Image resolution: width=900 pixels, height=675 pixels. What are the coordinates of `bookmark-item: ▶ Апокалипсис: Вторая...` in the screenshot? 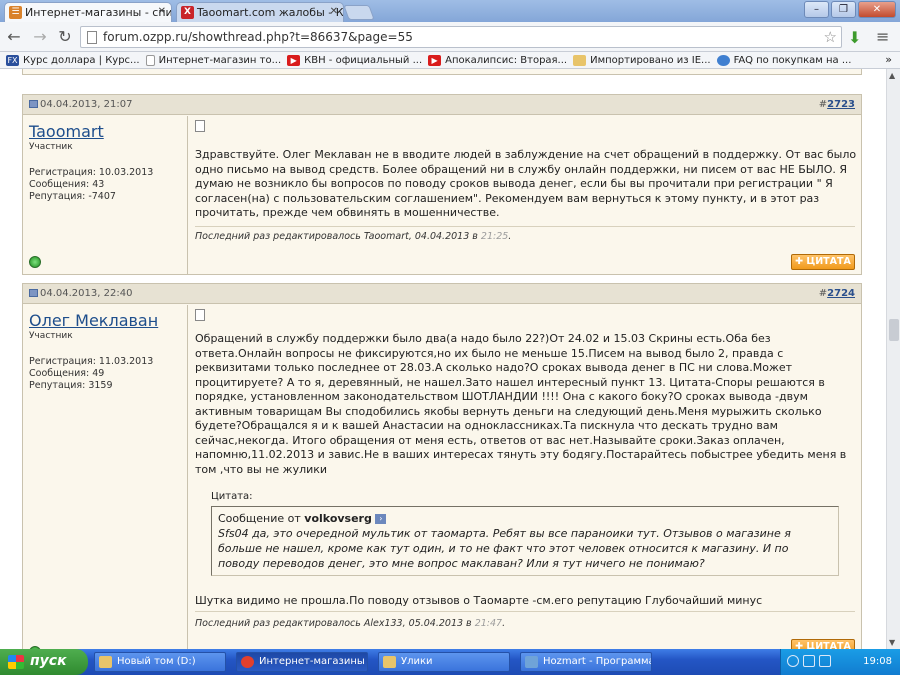 It's located at (498, 60).